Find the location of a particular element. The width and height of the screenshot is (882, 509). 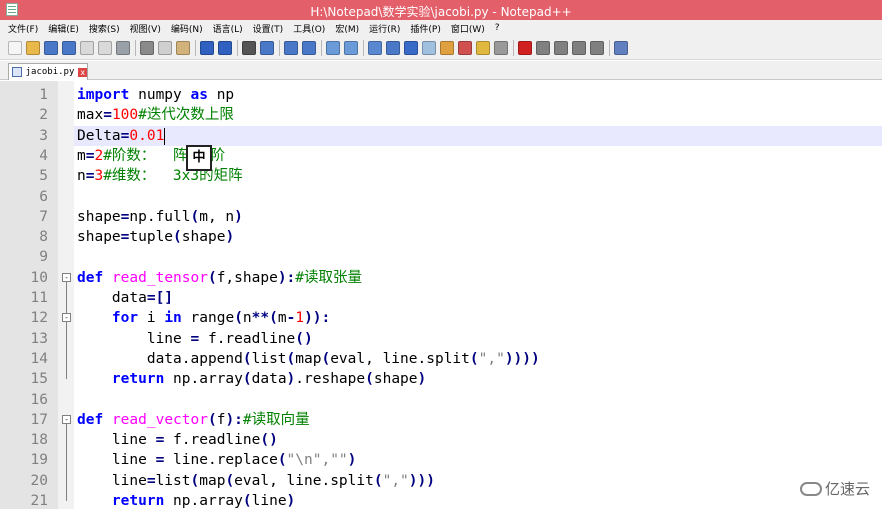

menu-item-11: 窗口(W) is located at coordinates (468, 28).